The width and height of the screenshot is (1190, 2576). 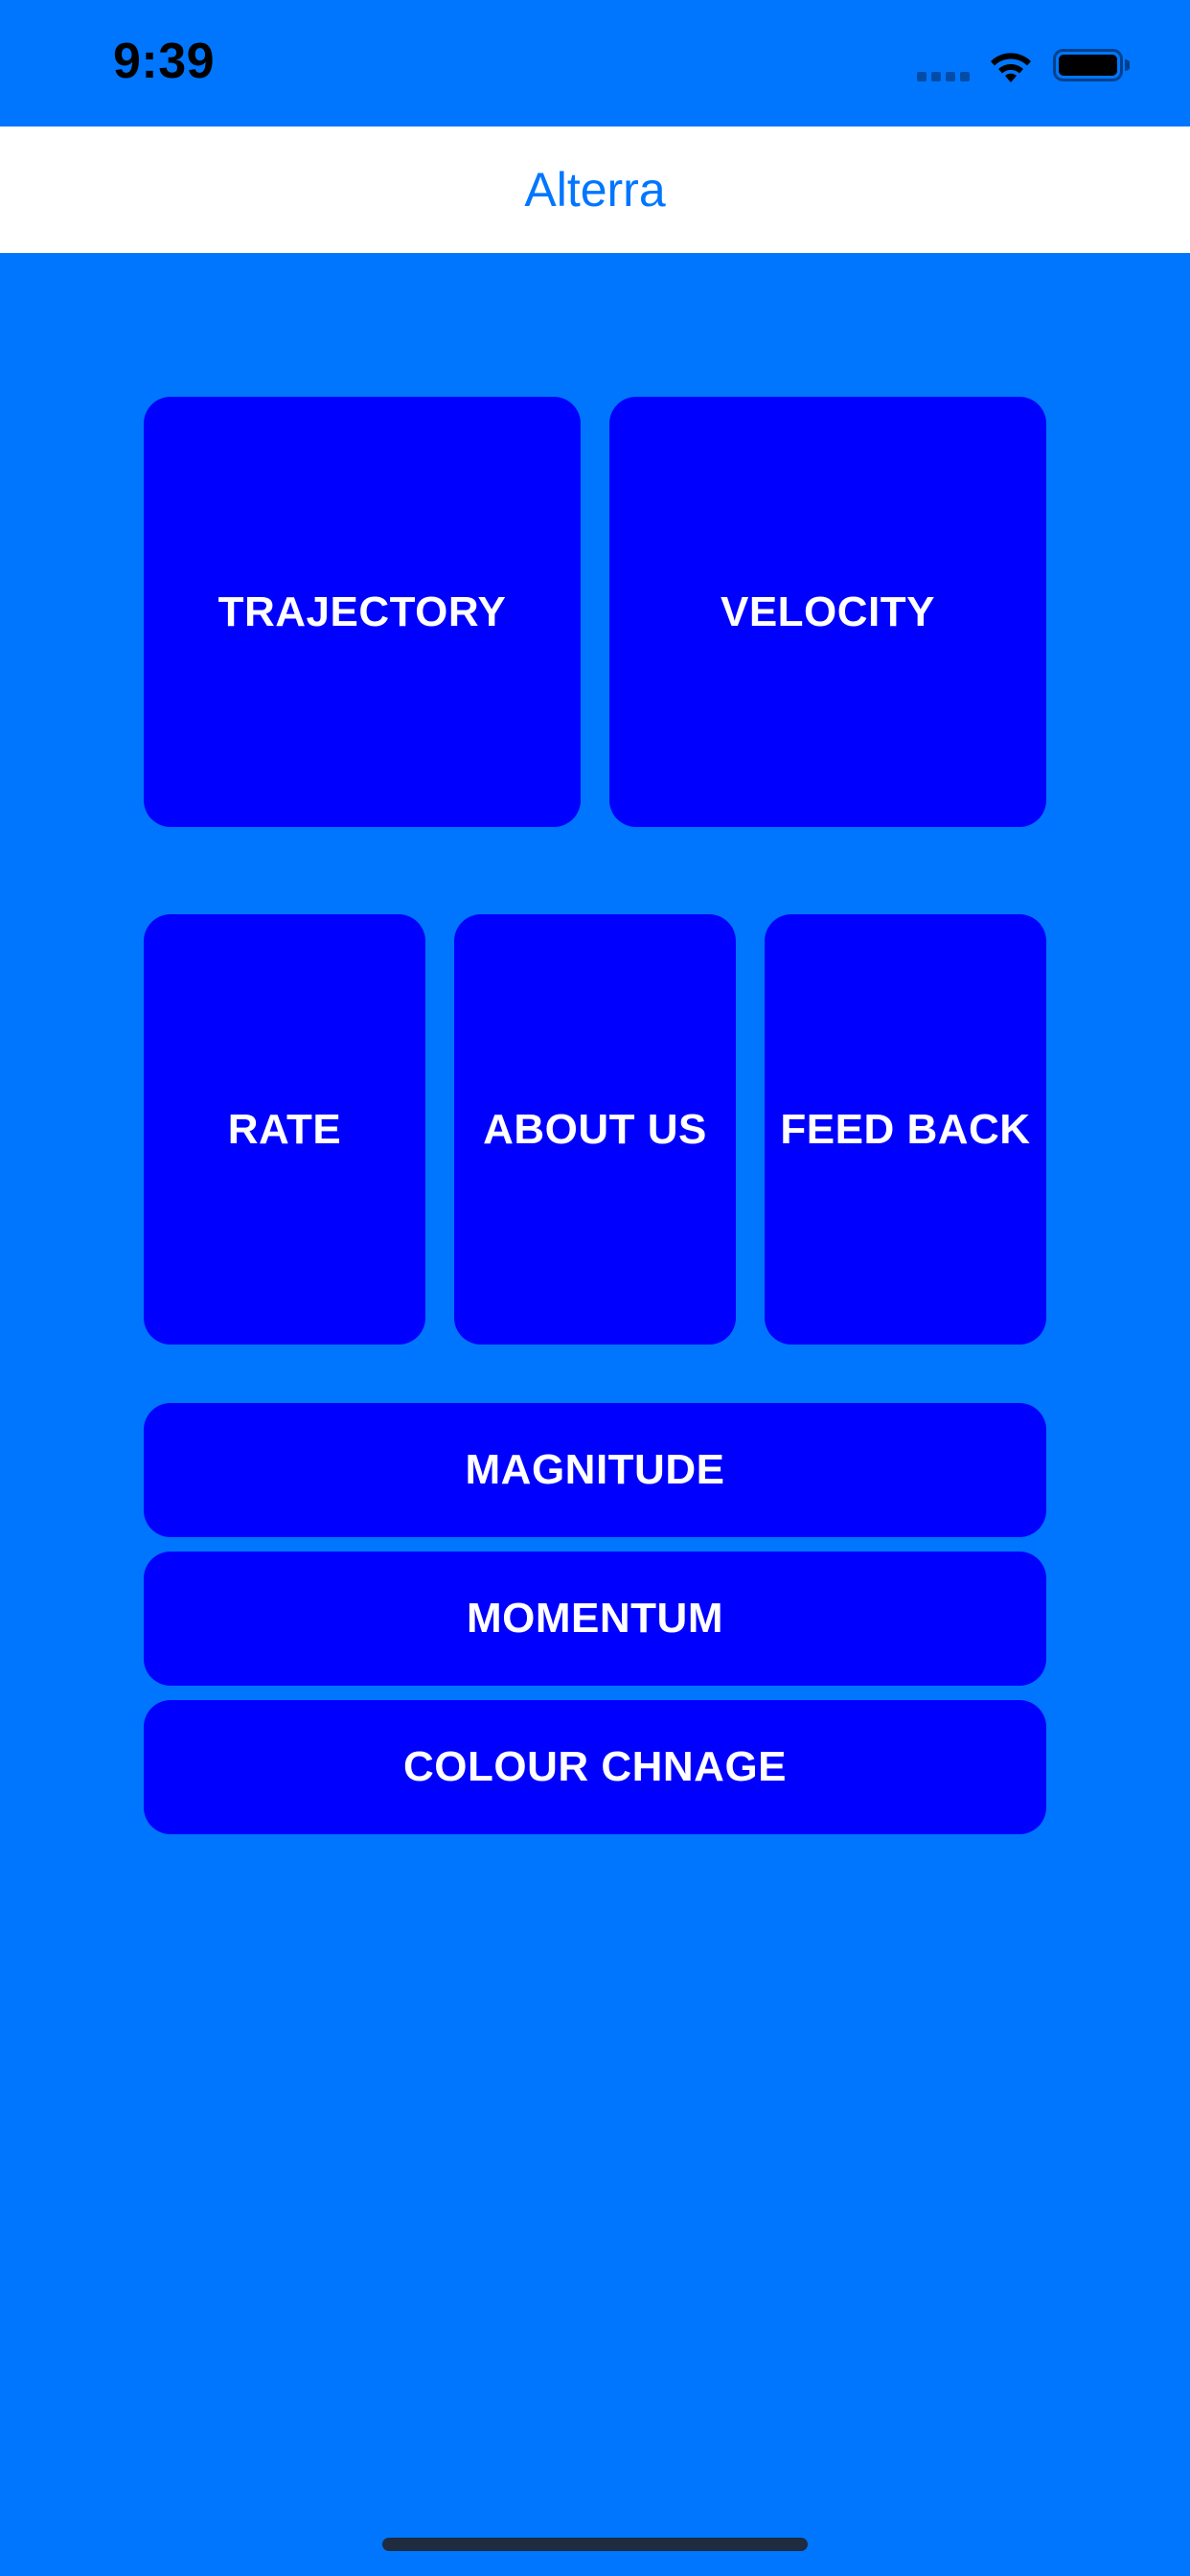 I want to click on rate-label: RATE, so click(x=285, y=1129).